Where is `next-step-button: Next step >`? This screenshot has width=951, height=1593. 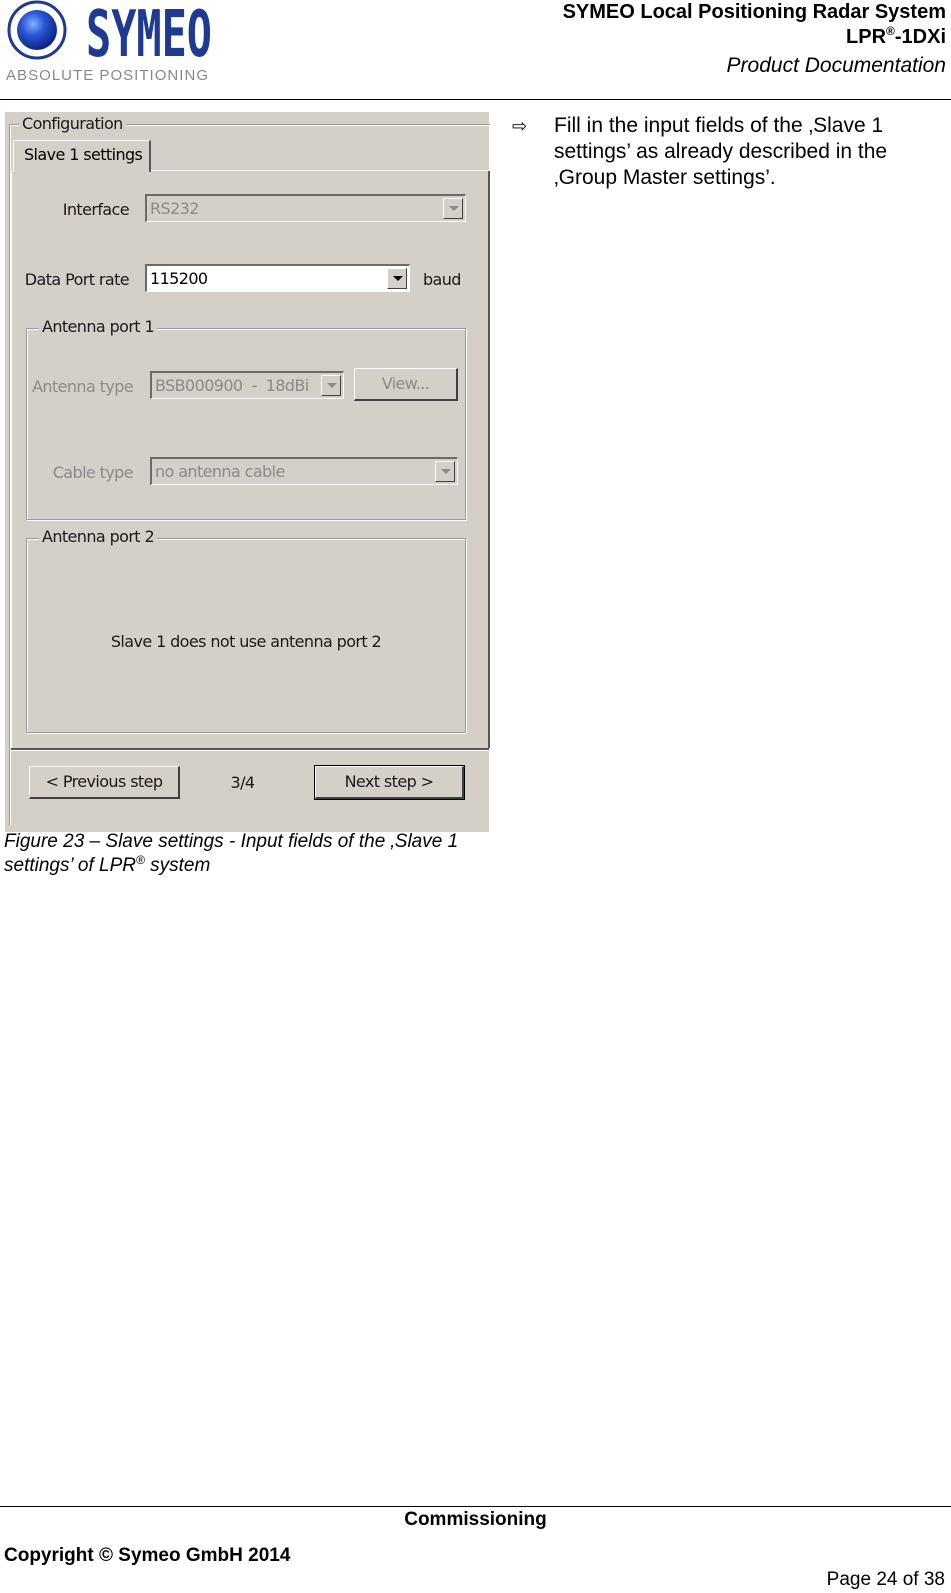
next-step-button: Next step > is located at coordinates (389, 782).